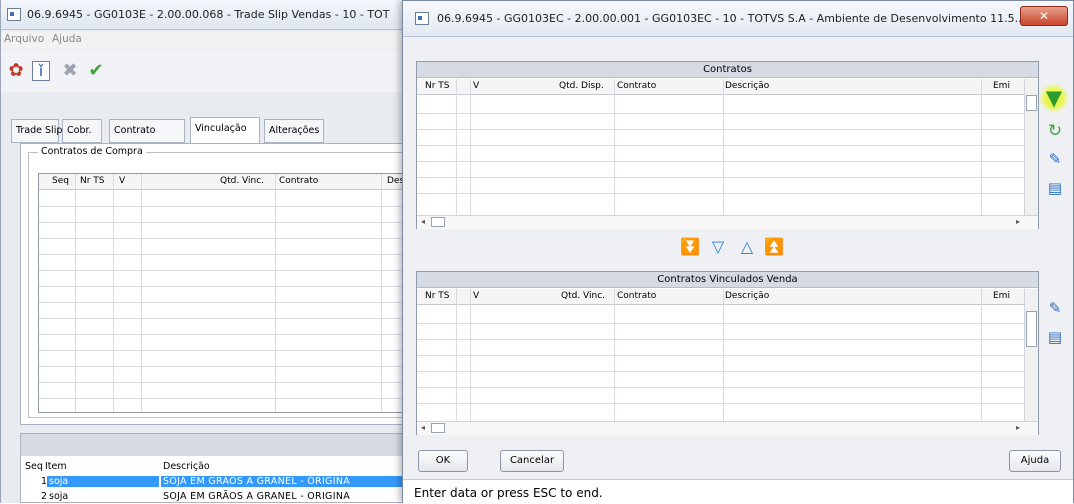 The width and height of the screenshot is (1074, 504). Describe the element at coordinates (16, 71) in the screenshot. I see `settings-icon: ✿` at that location.